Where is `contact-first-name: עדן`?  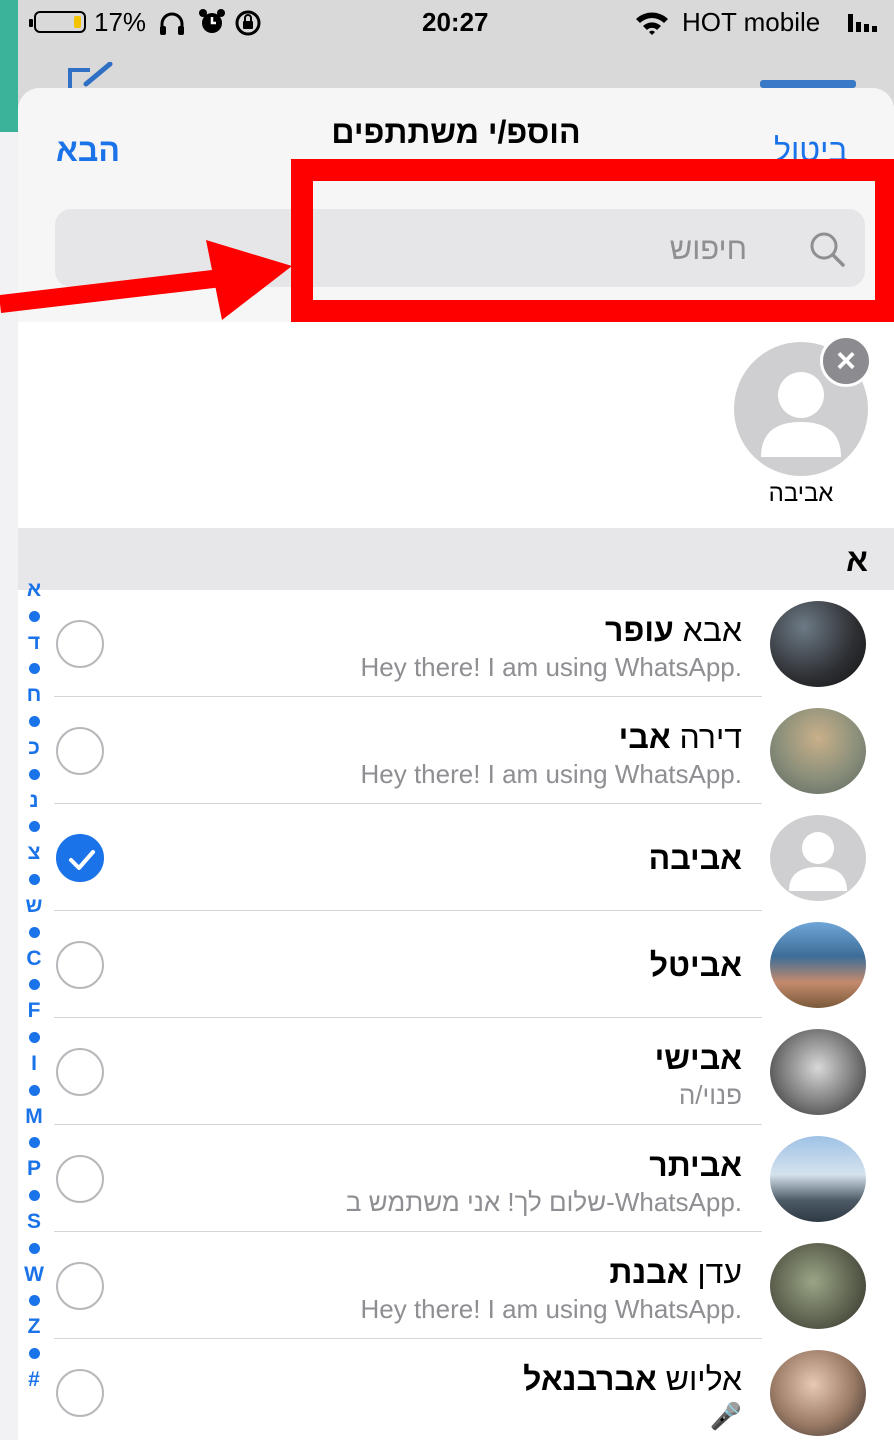 contact-first-name: עדן is located at coordinates (719, 1272).